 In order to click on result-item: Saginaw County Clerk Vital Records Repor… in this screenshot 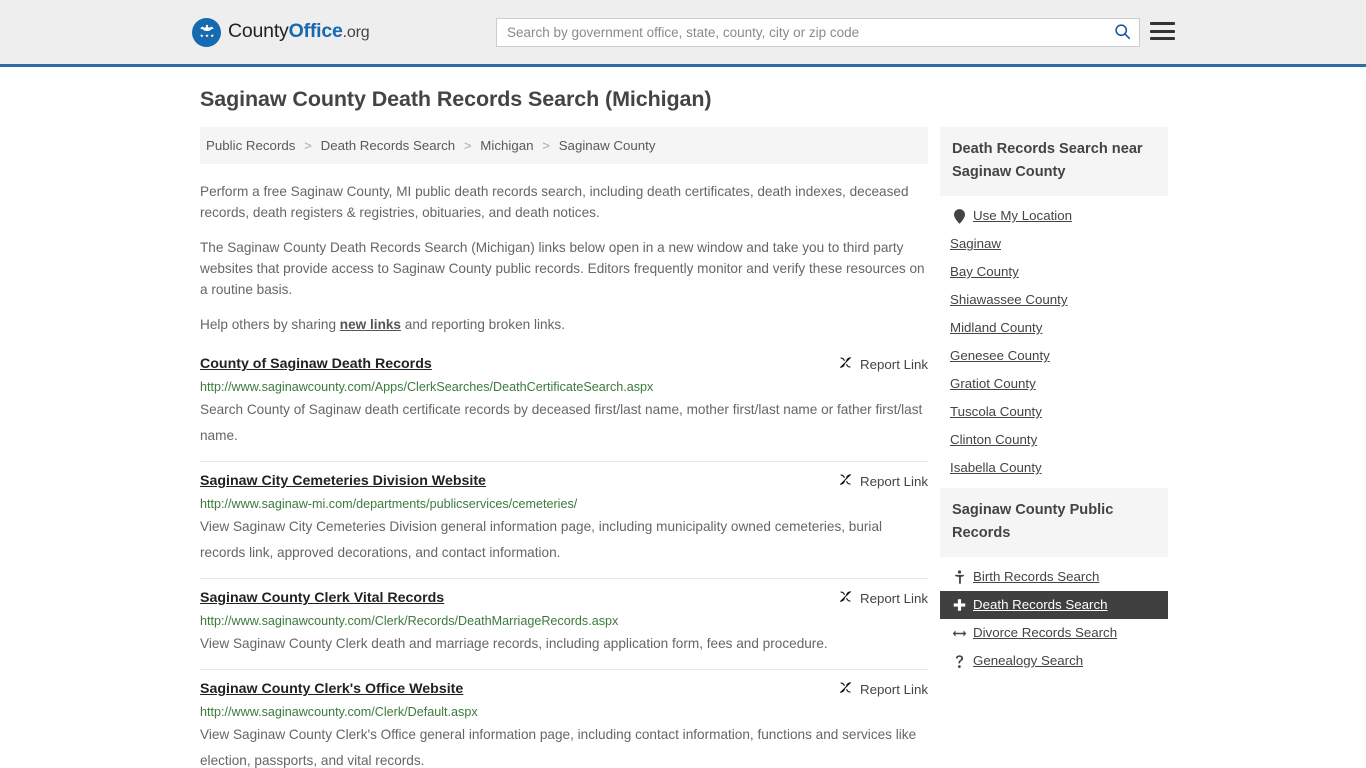, I will do `click(564, 624)`.